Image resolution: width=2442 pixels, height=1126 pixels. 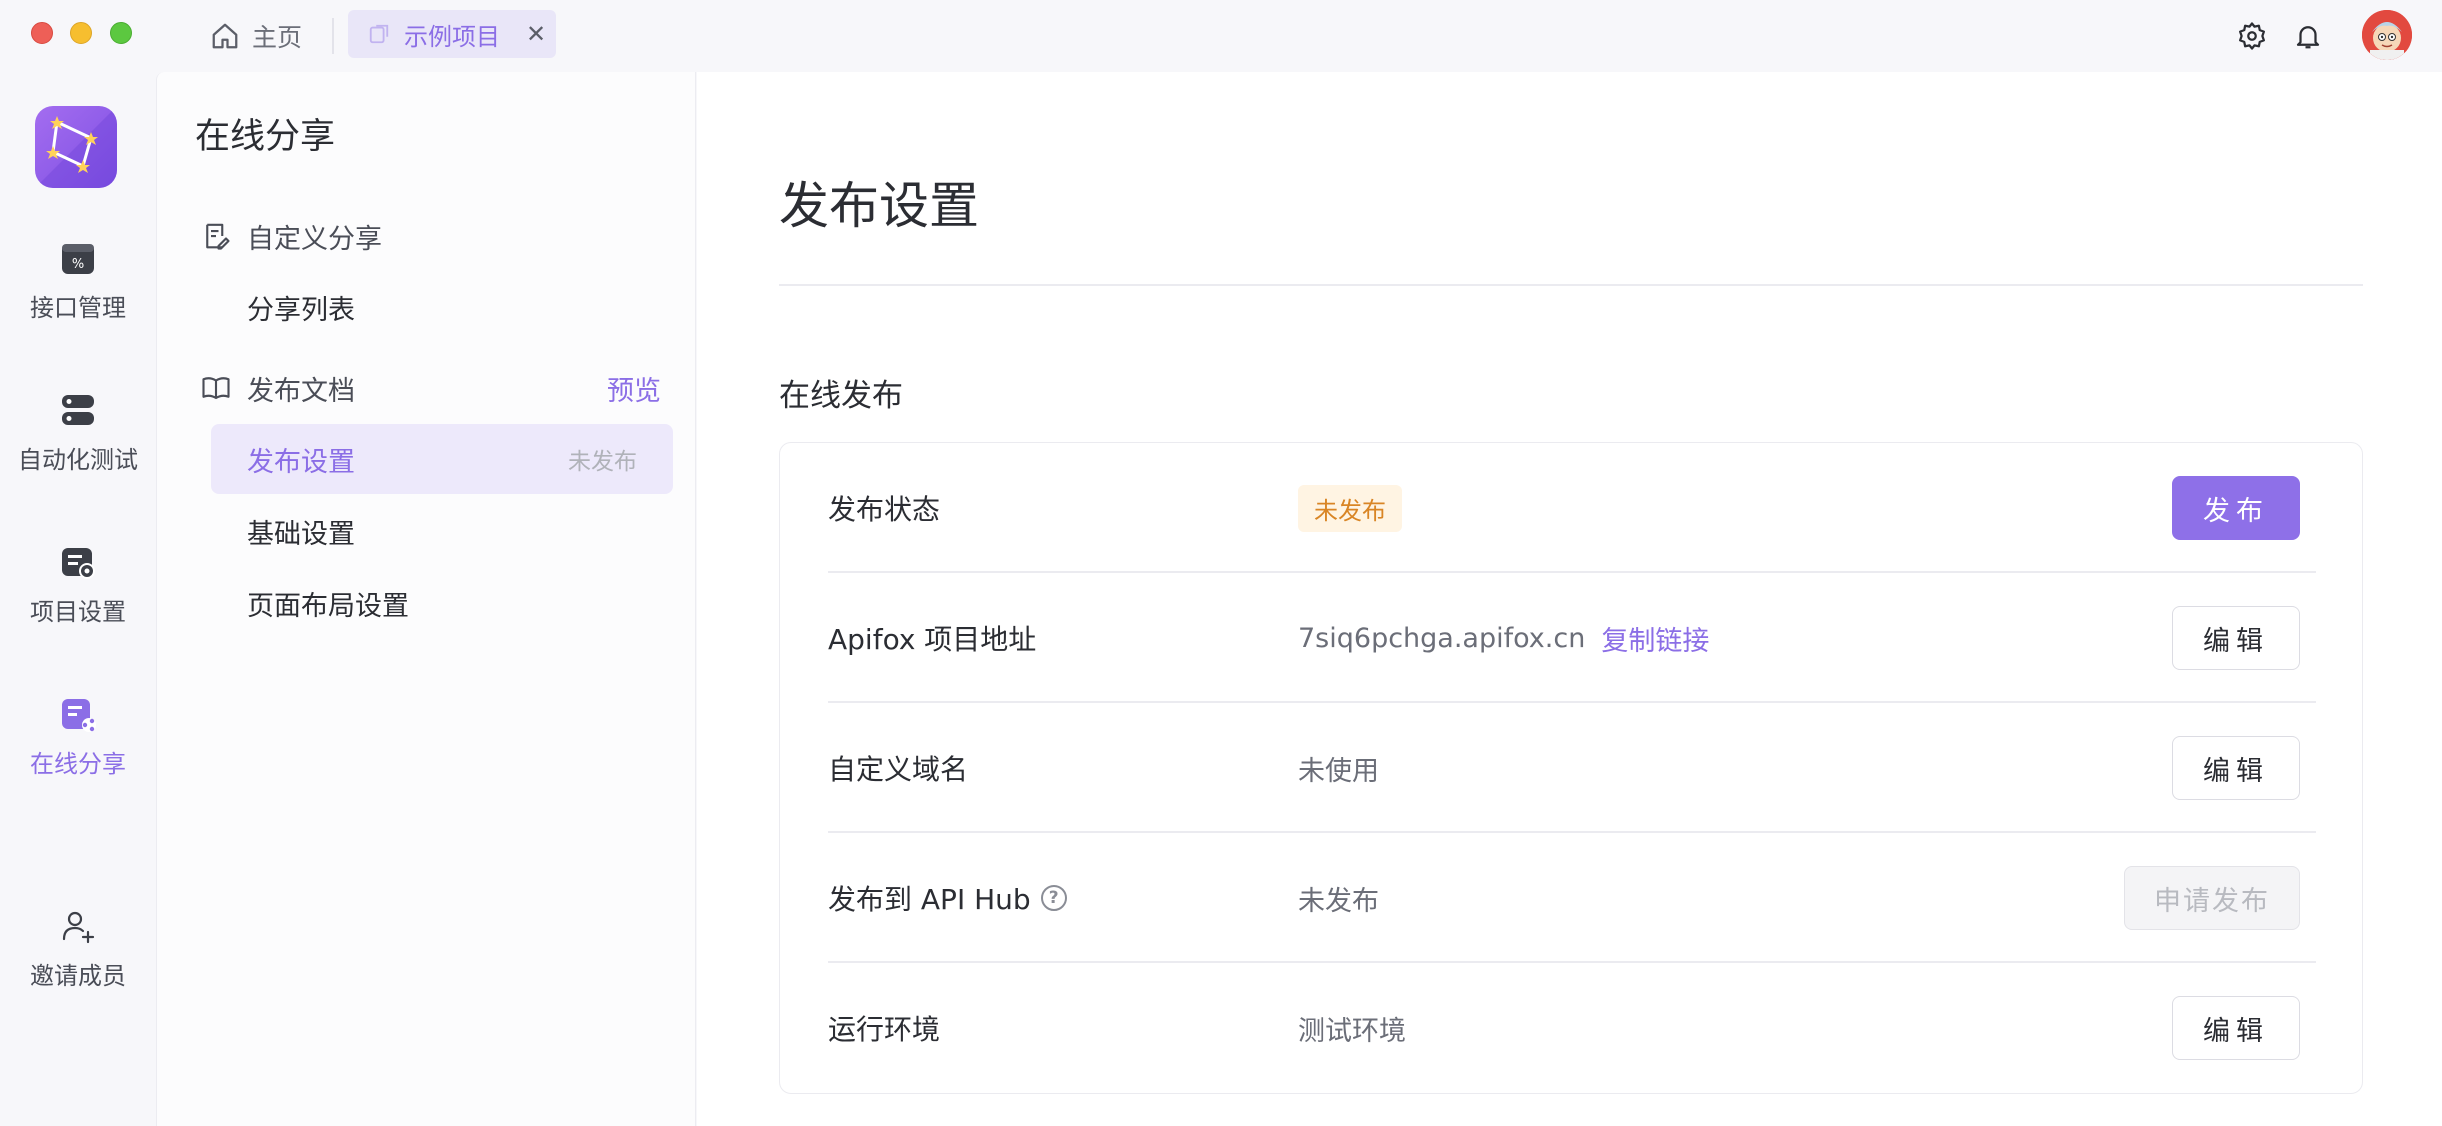 I want to click on rail-item-api: % 接口管理, so click(x=78, y=280).